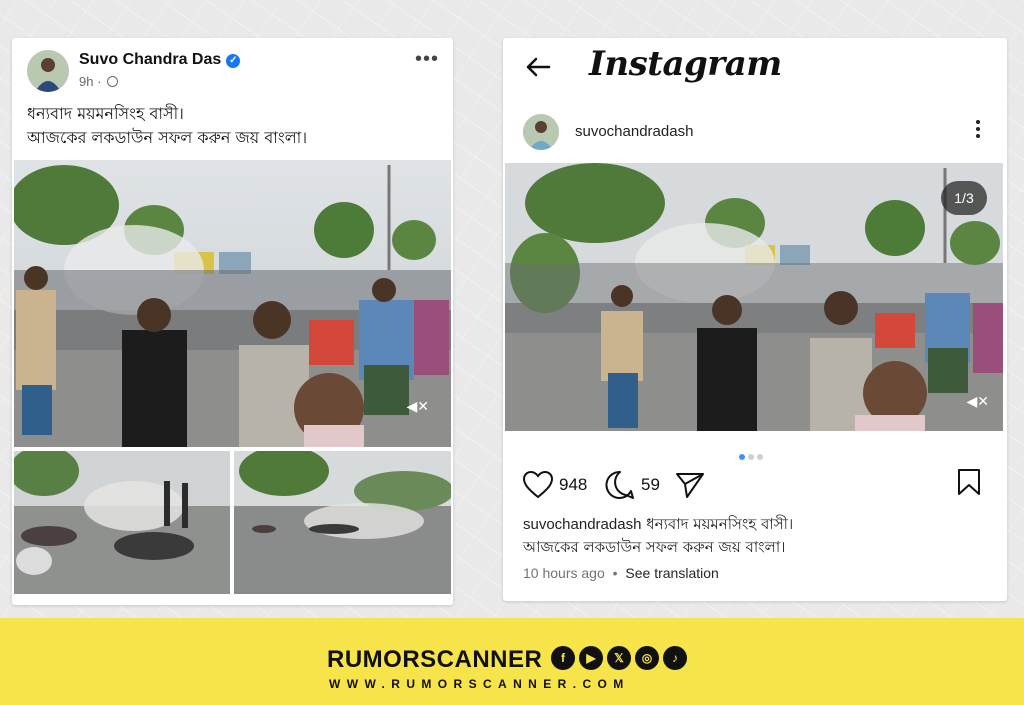  Describe the element at coordinates (591, 658) in the screenshot. I see `youtube-icon: ▶` at that location.